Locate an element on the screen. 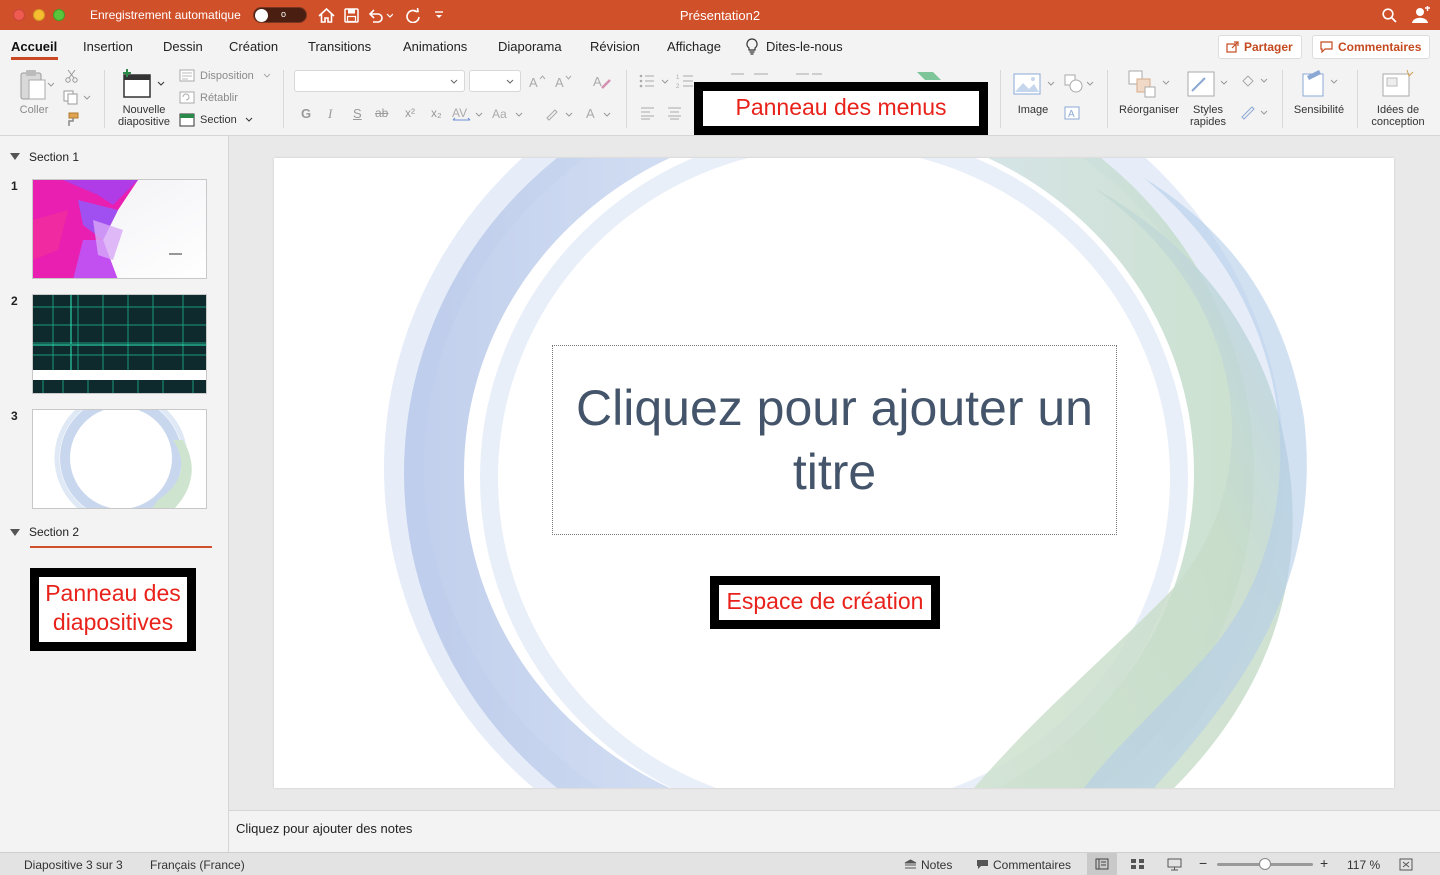 The image size is (1440, 875). shapes-icon is located at coordinates (1079, 84).